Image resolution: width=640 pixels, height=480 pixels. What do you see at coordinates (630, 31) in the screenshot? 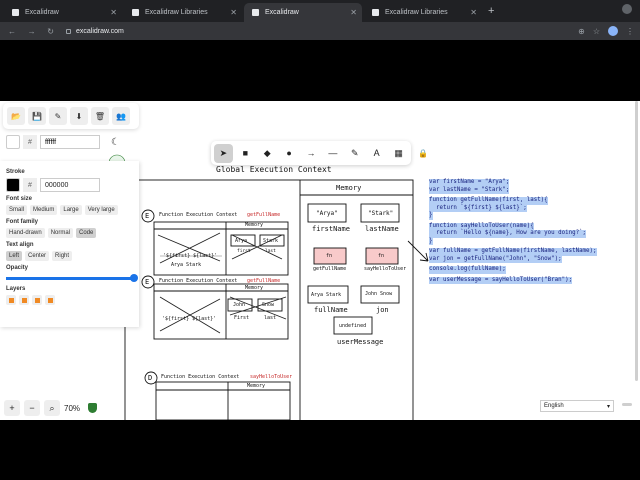
I see `menu-dots-icon: ⋮` at bounding box center [630, 31].